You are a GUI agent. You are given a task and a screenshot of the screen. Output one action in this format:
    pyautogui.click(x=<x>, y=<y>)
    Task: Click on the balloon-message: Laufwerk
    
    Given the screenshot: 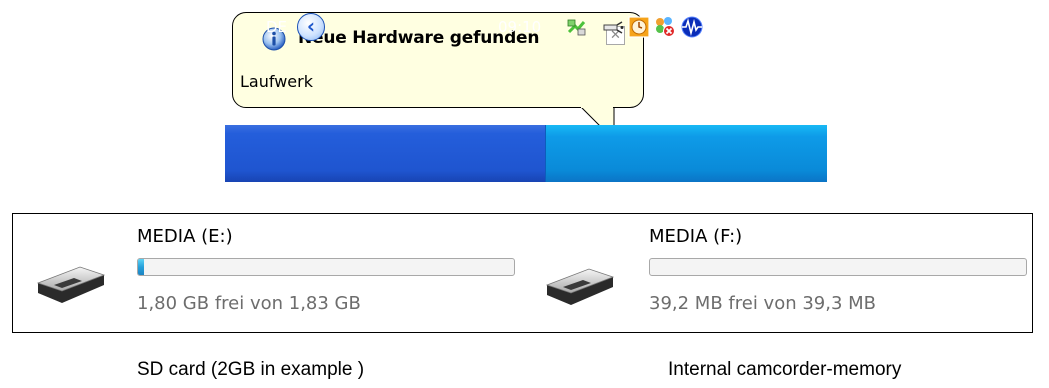 What is the action you would take?
    pyautogui.click(x=276, y=81)
    